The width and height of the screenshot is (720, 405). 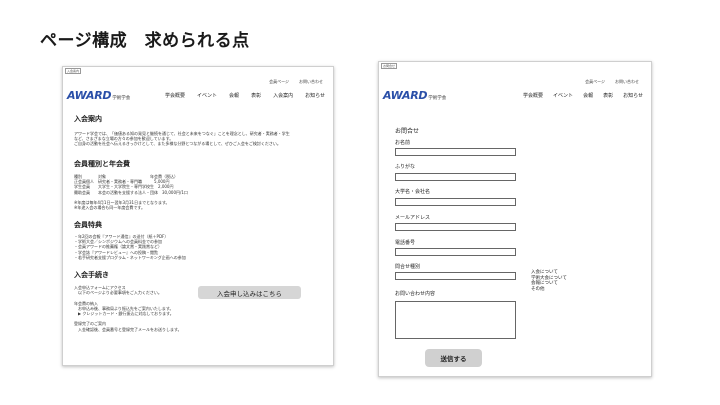 What do you see at coordinates (415, 294) in the screenshot?
I see `message-label: お問い合わせ内容` at bounding box center [415, 294].